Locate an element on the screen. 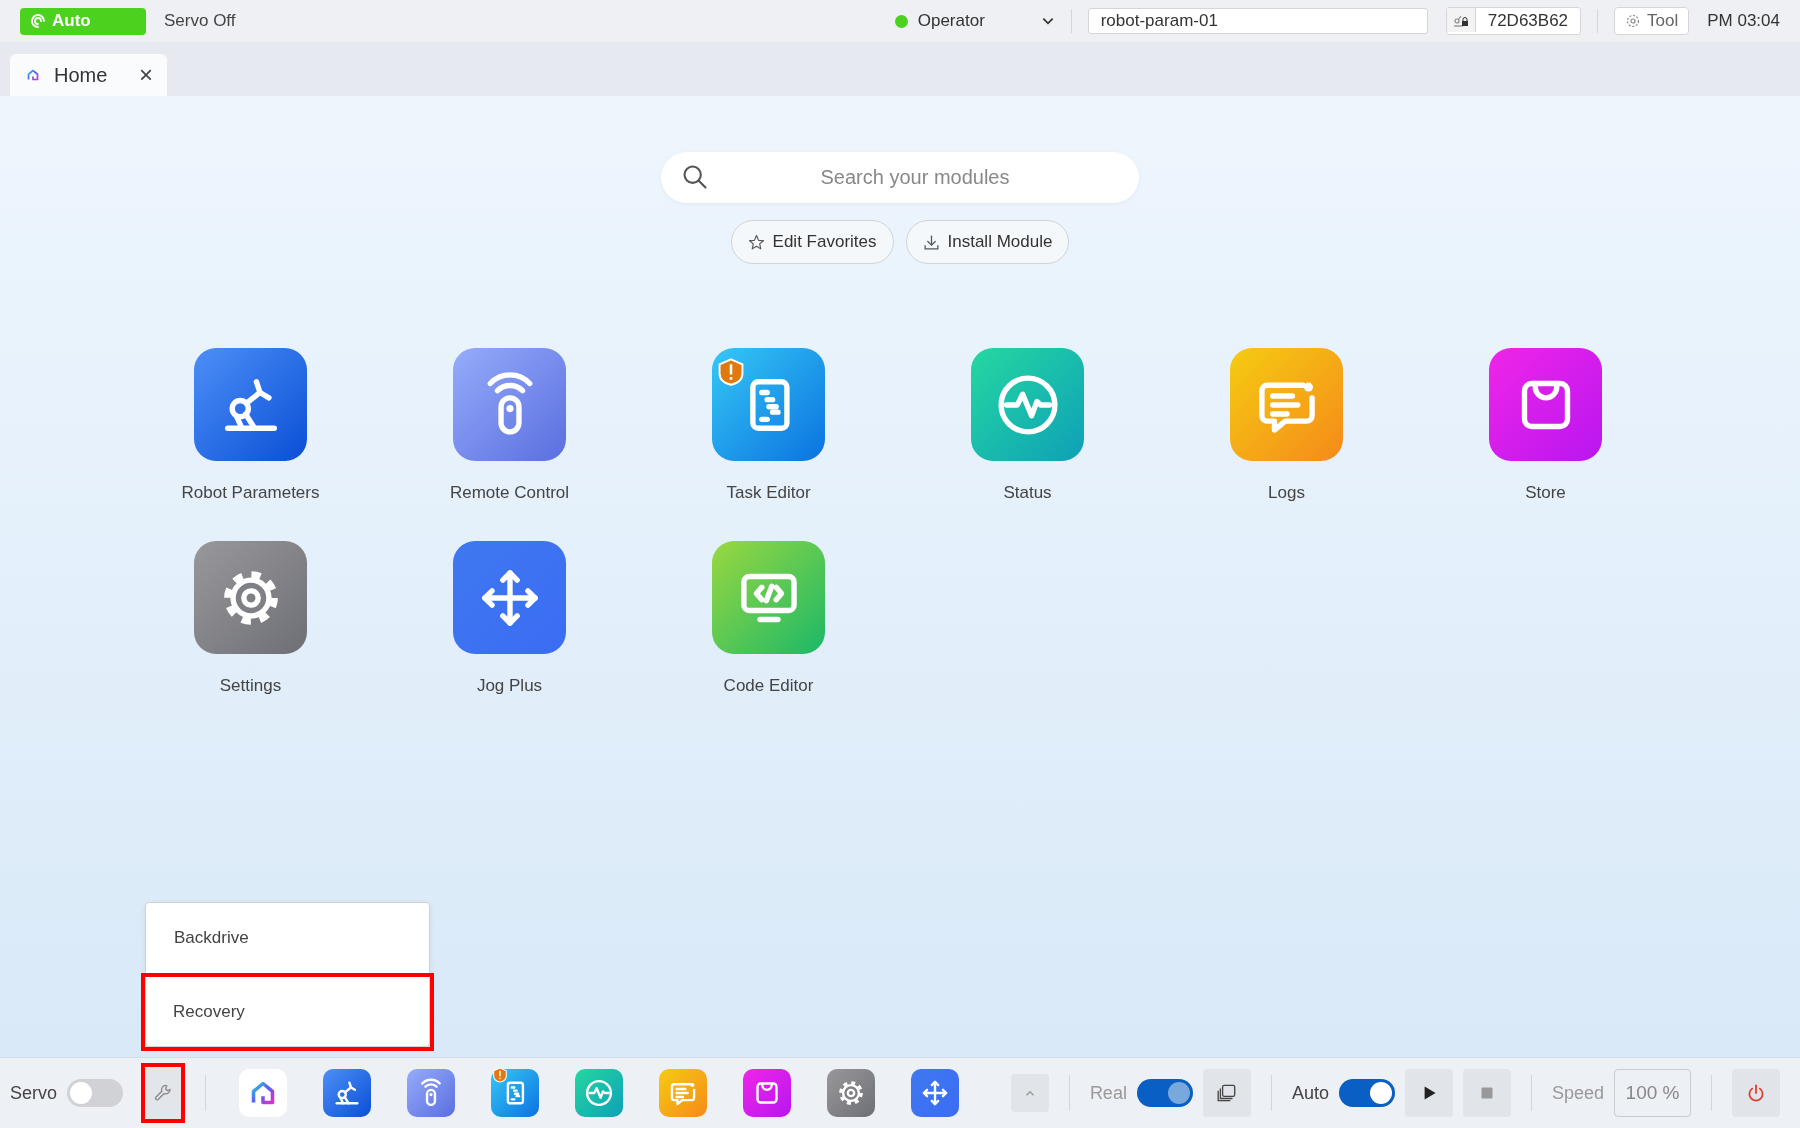 This screenshot has height=1128, width=1800. servo-status: Servo Off is located at coordinates (200, 21).